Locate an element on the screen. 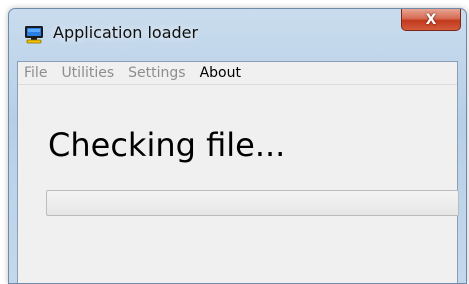 This screenshot has width=469, height=284. menu-about: About is located at coordinates (220, 73).